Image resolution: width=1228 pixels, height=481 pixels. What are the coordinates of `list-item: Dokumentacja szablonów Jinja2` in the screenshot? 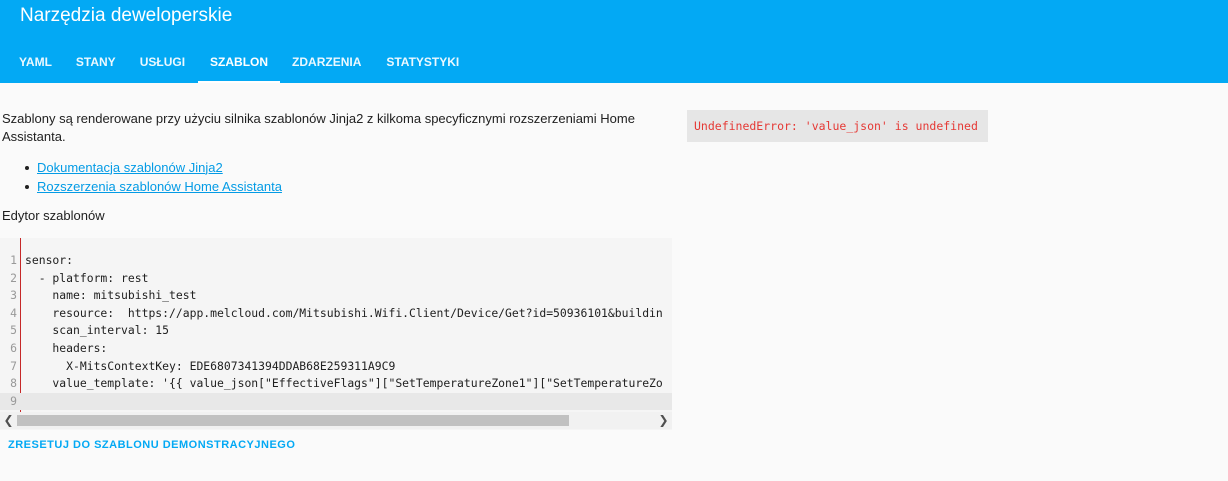 It's located at (153, 167).